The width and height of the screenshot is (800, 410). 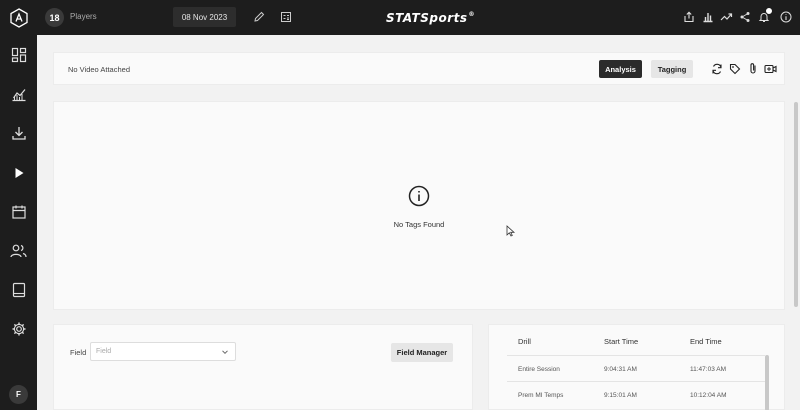 What do you see at coordinates (18, 328) in the screenshot?
I see `settings-icon` at bounding box center [18, 328].